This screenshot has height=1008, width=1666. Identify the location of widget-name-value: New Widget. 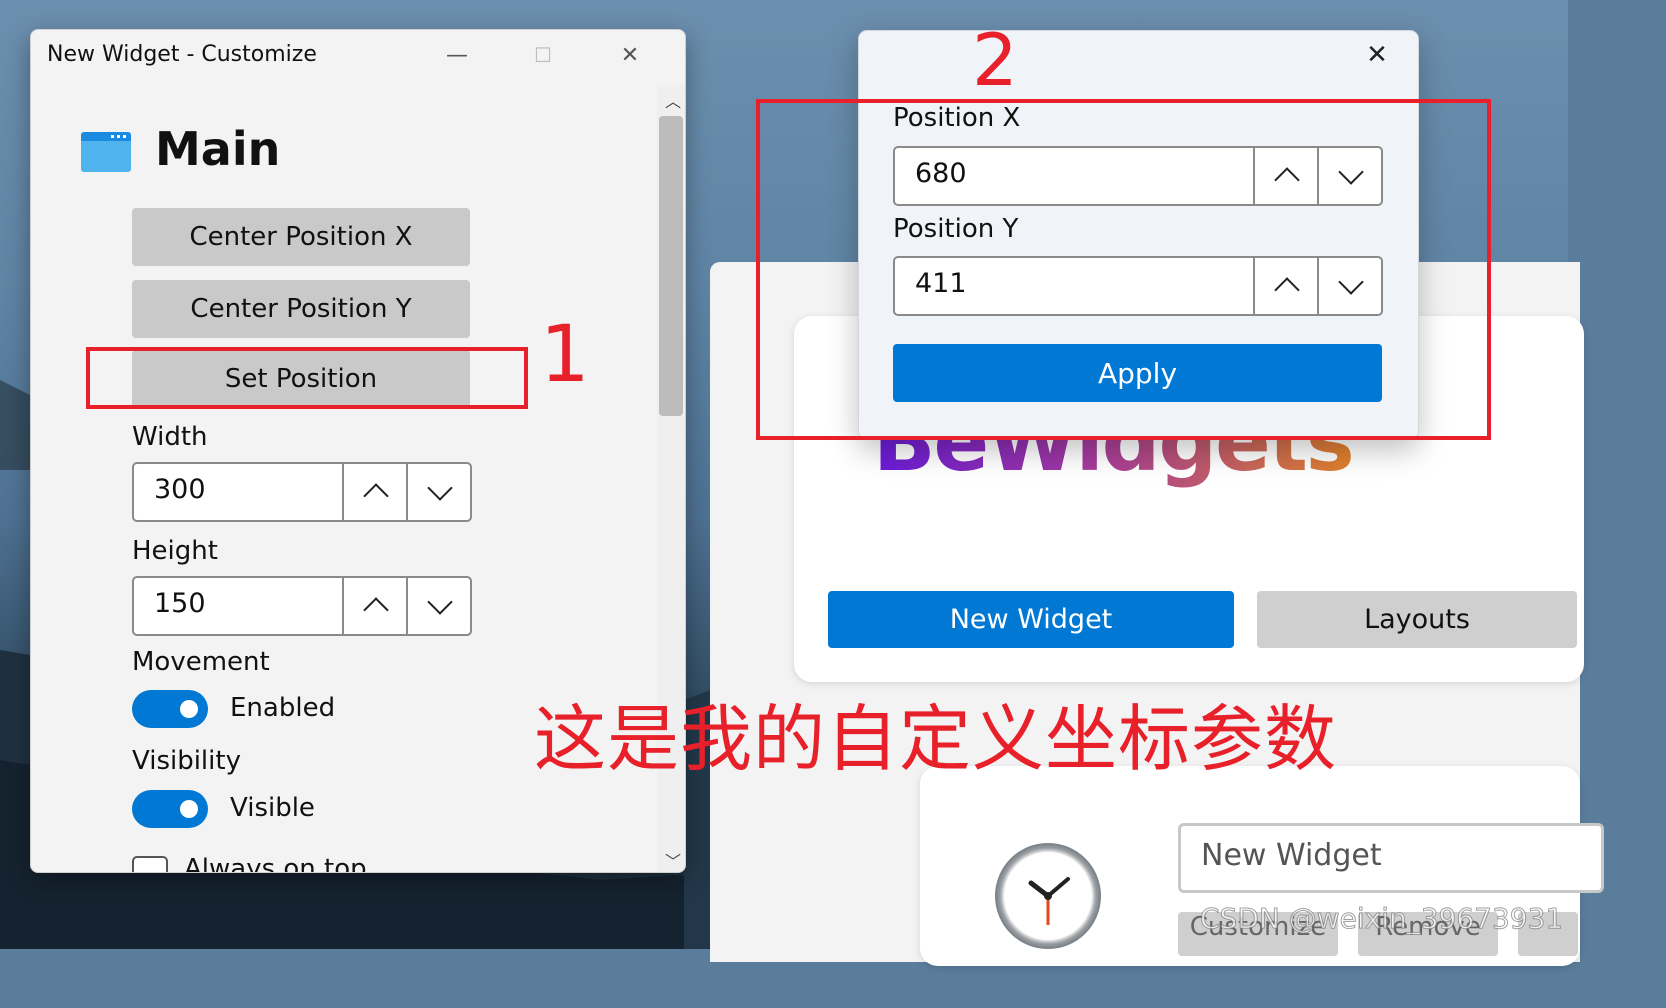
(1291, 855).